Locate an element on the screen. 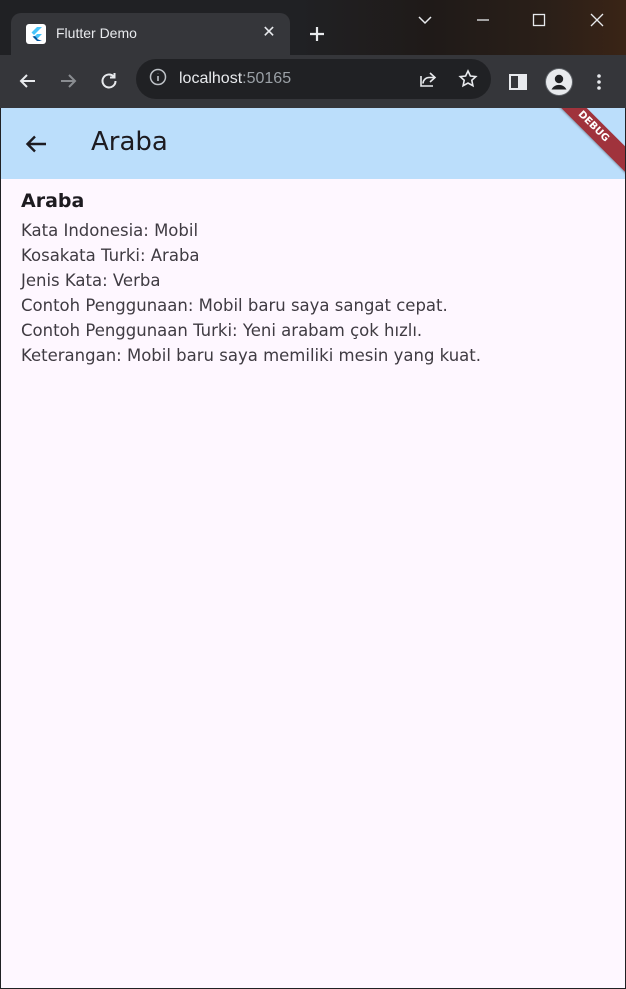  close-window-button is located at coordinates (597, 20).